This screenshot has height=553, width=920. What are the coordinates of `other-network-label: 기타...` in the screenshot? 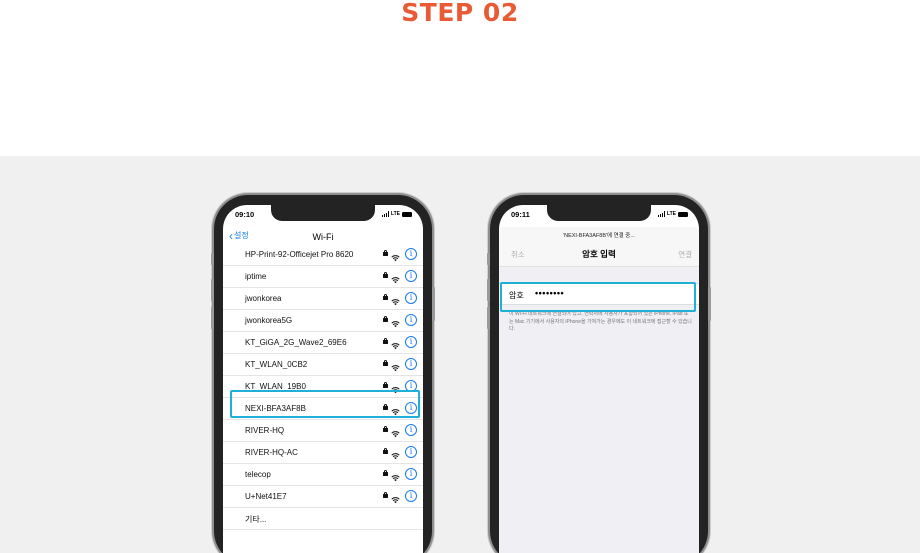 It's located at (256, 519).